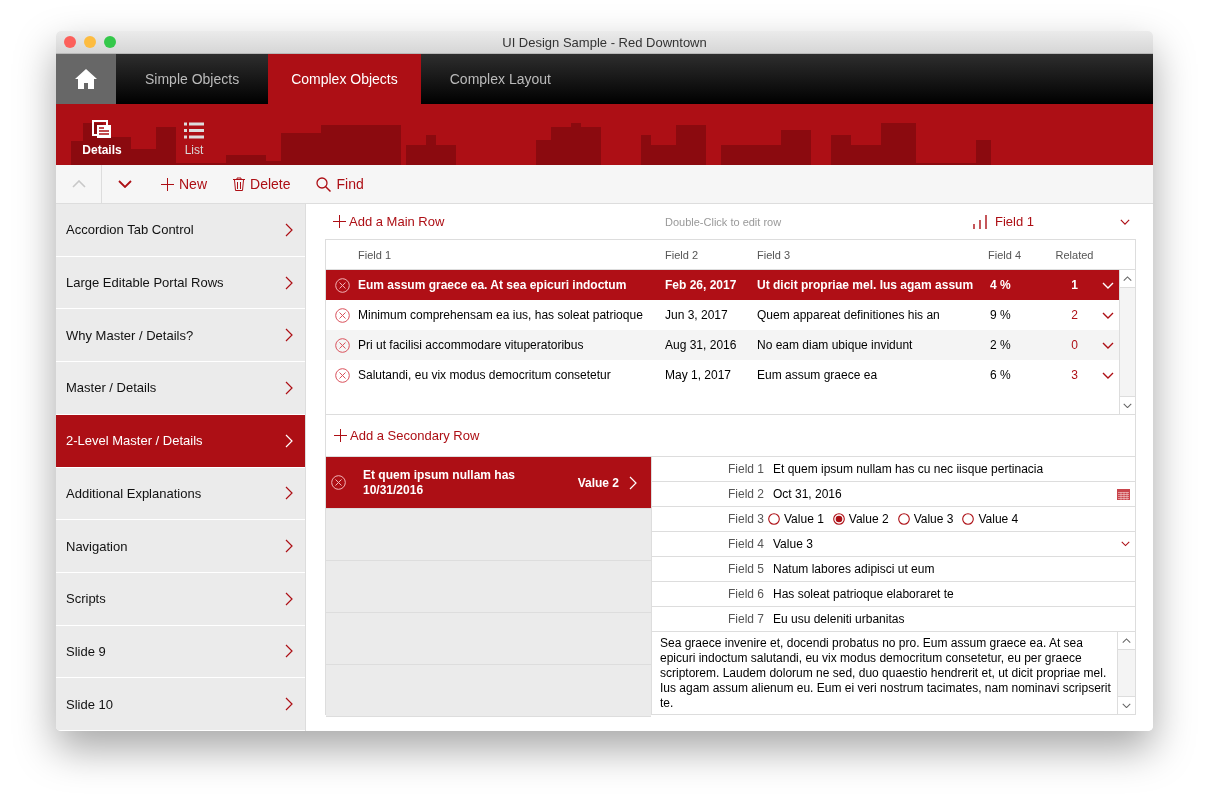 This screenshot has width=1209, height=811. Describe the element at coordinates (866, 285) in the screenshot. I see `table-cell-text: Ut dicit propriae mel. Ius agam assum` at that location.